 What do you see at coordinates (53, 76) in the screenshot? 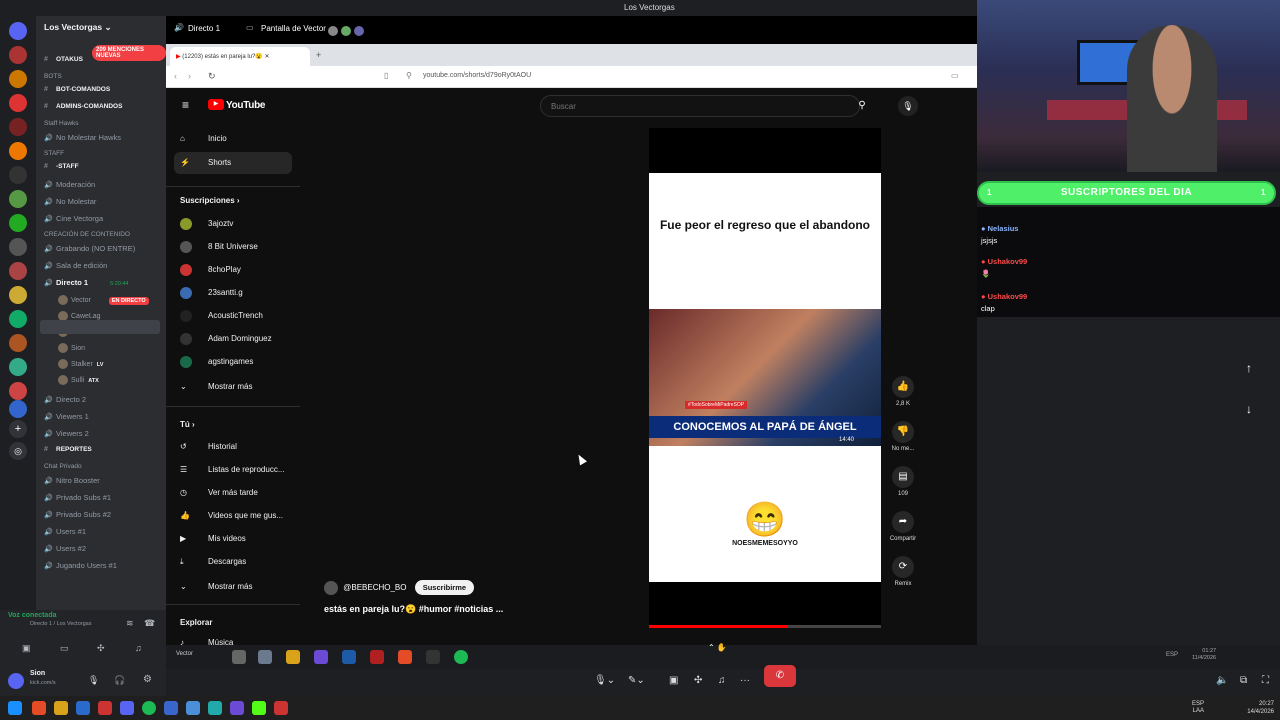
I see `channel-category: BOTS` at bounding box center [53, 76].